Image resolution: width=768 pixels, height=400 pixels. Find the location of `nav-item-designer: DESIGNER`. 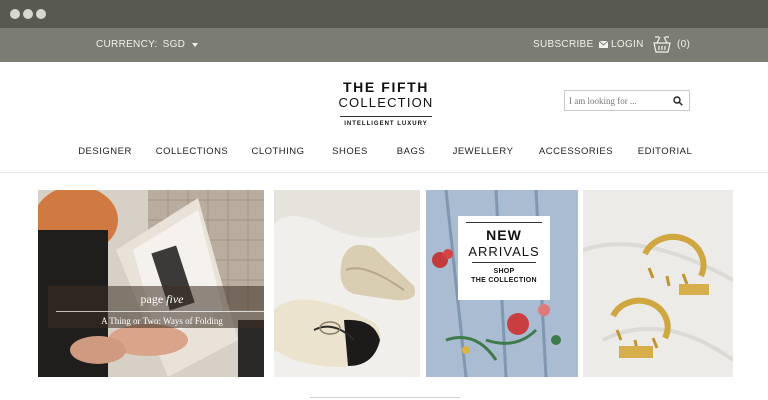

nav-item-designer: DESIGNER is located at coordinates (105, 151).